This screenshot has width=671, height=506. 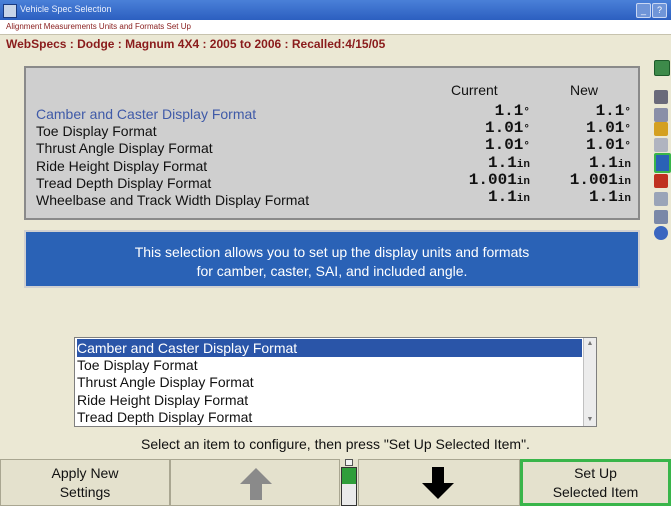 What do you see at coordinates (349, 462) in the screenshot?
I see `position-marker` at bounding box center [349, 462].